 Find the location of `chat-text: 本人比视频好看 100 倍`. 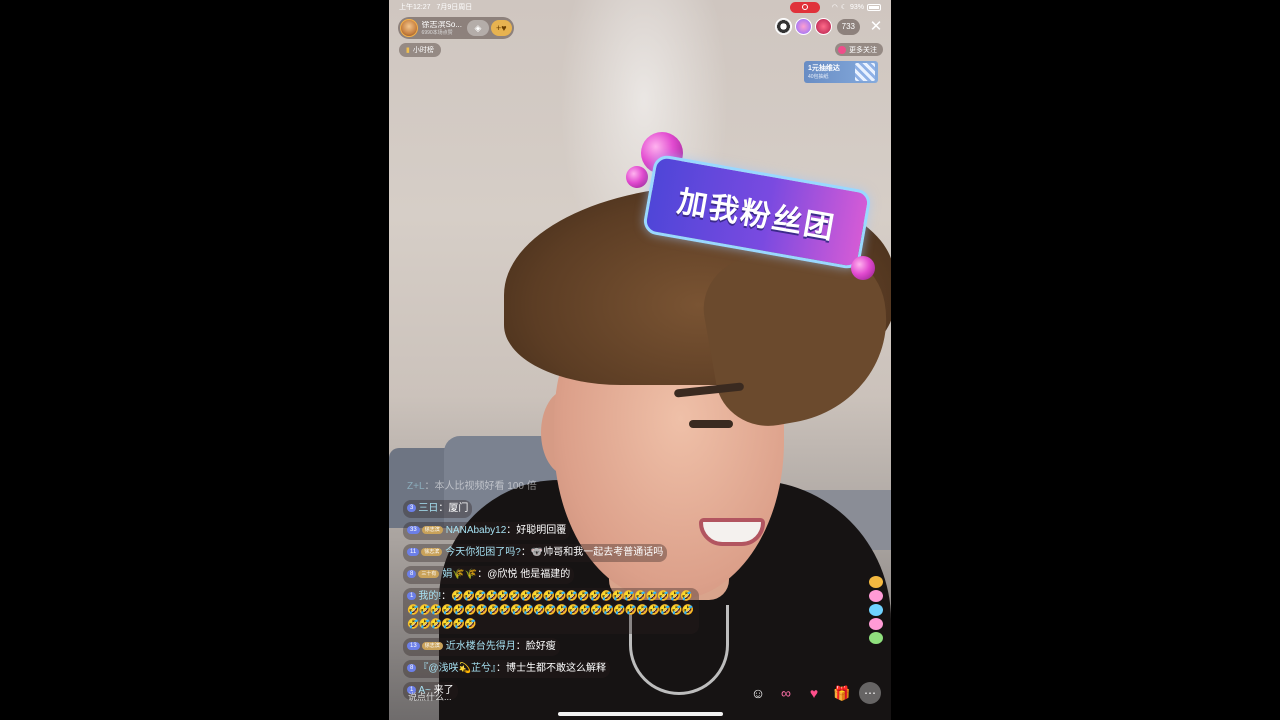

chat-text: 本人比视频好看 100 倍 is located at coordinates (485, 486).